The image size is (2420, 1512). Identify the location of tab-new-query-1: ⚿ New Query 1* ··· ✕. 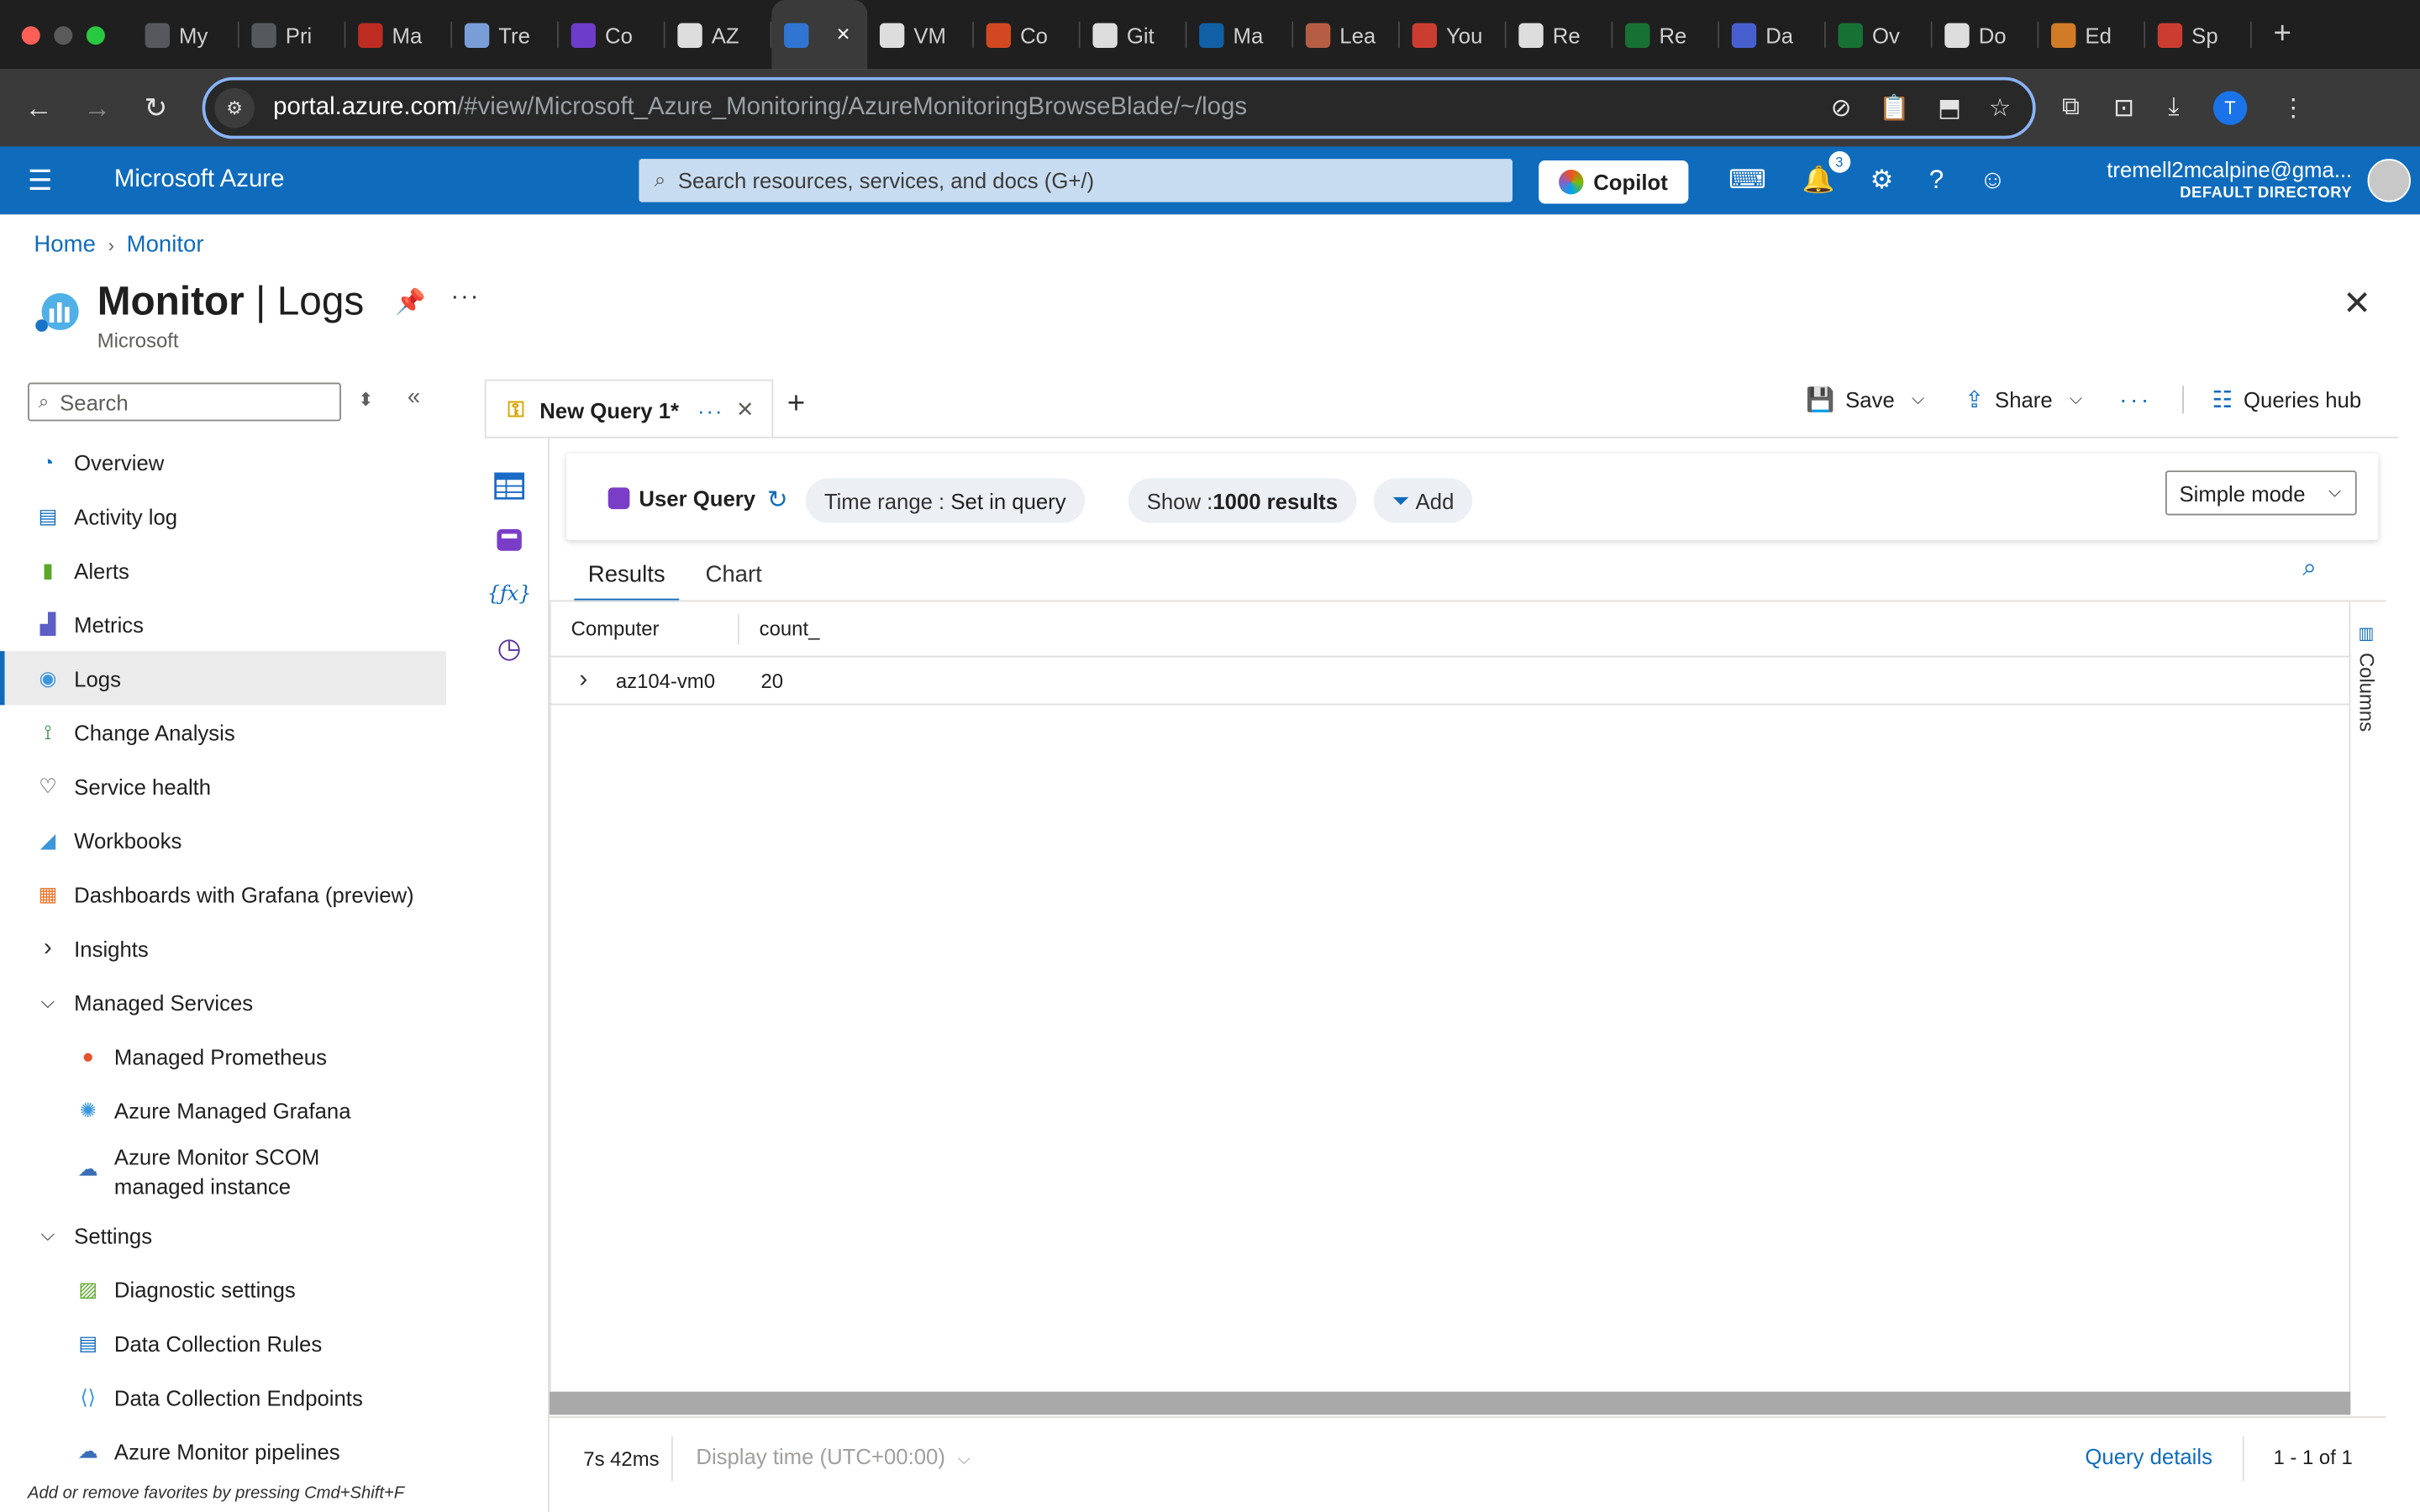
(629, 408).